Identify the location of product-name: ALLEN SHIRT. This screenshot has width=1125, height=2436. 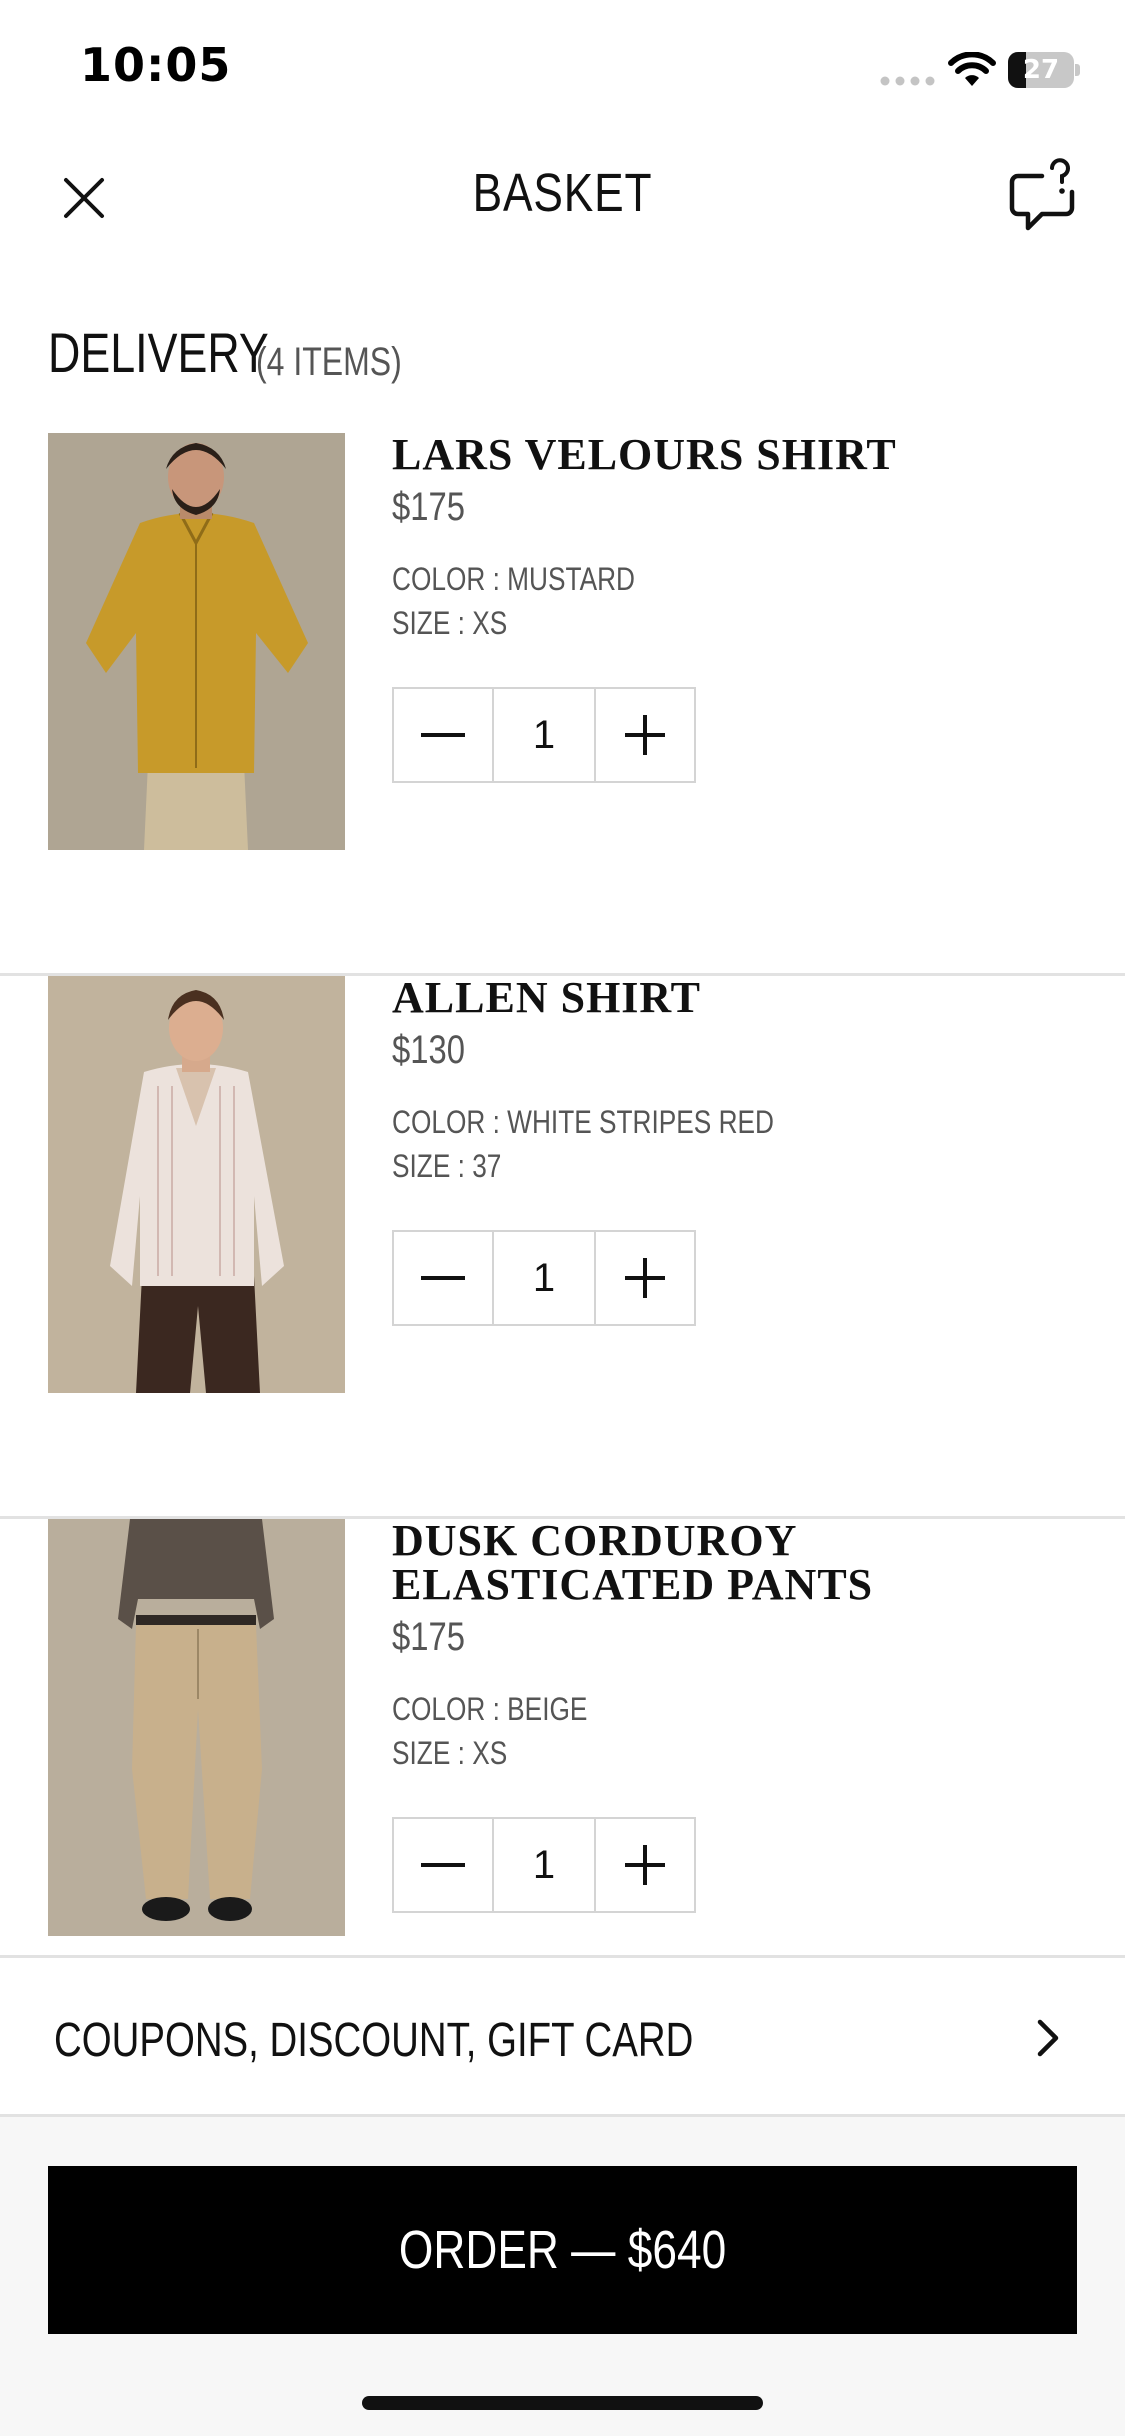
(742, 998).